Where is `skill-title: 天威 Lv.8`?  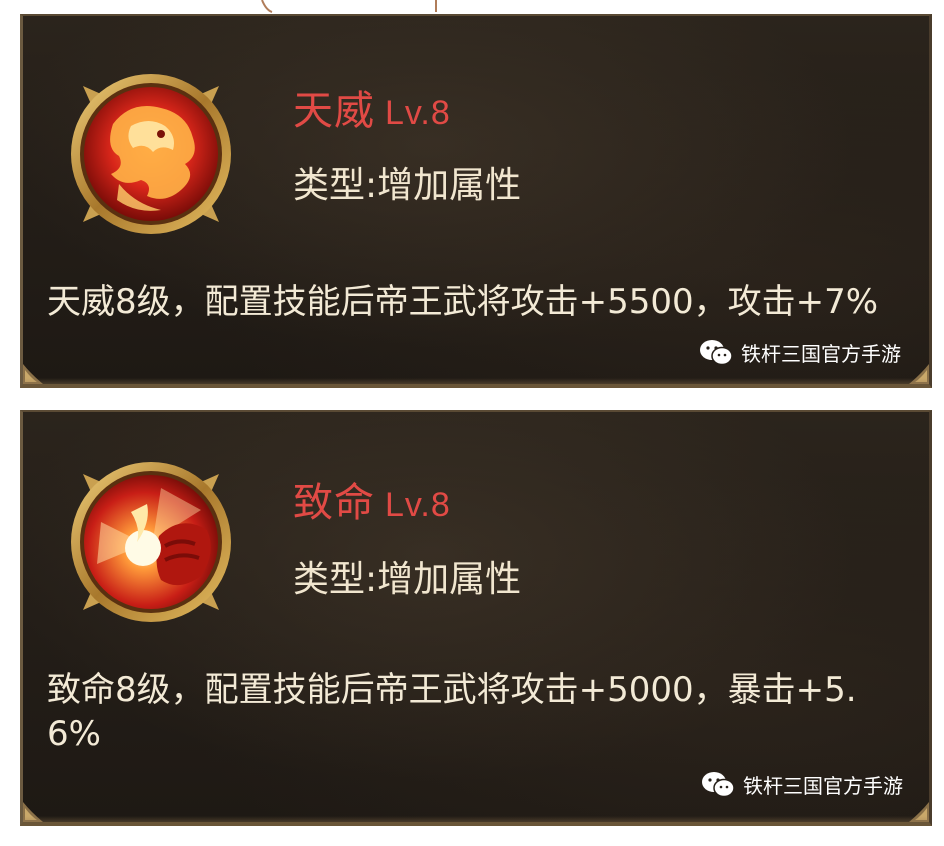
skill-title: 天威 Lv.8 is located at coordinates (372, 107).